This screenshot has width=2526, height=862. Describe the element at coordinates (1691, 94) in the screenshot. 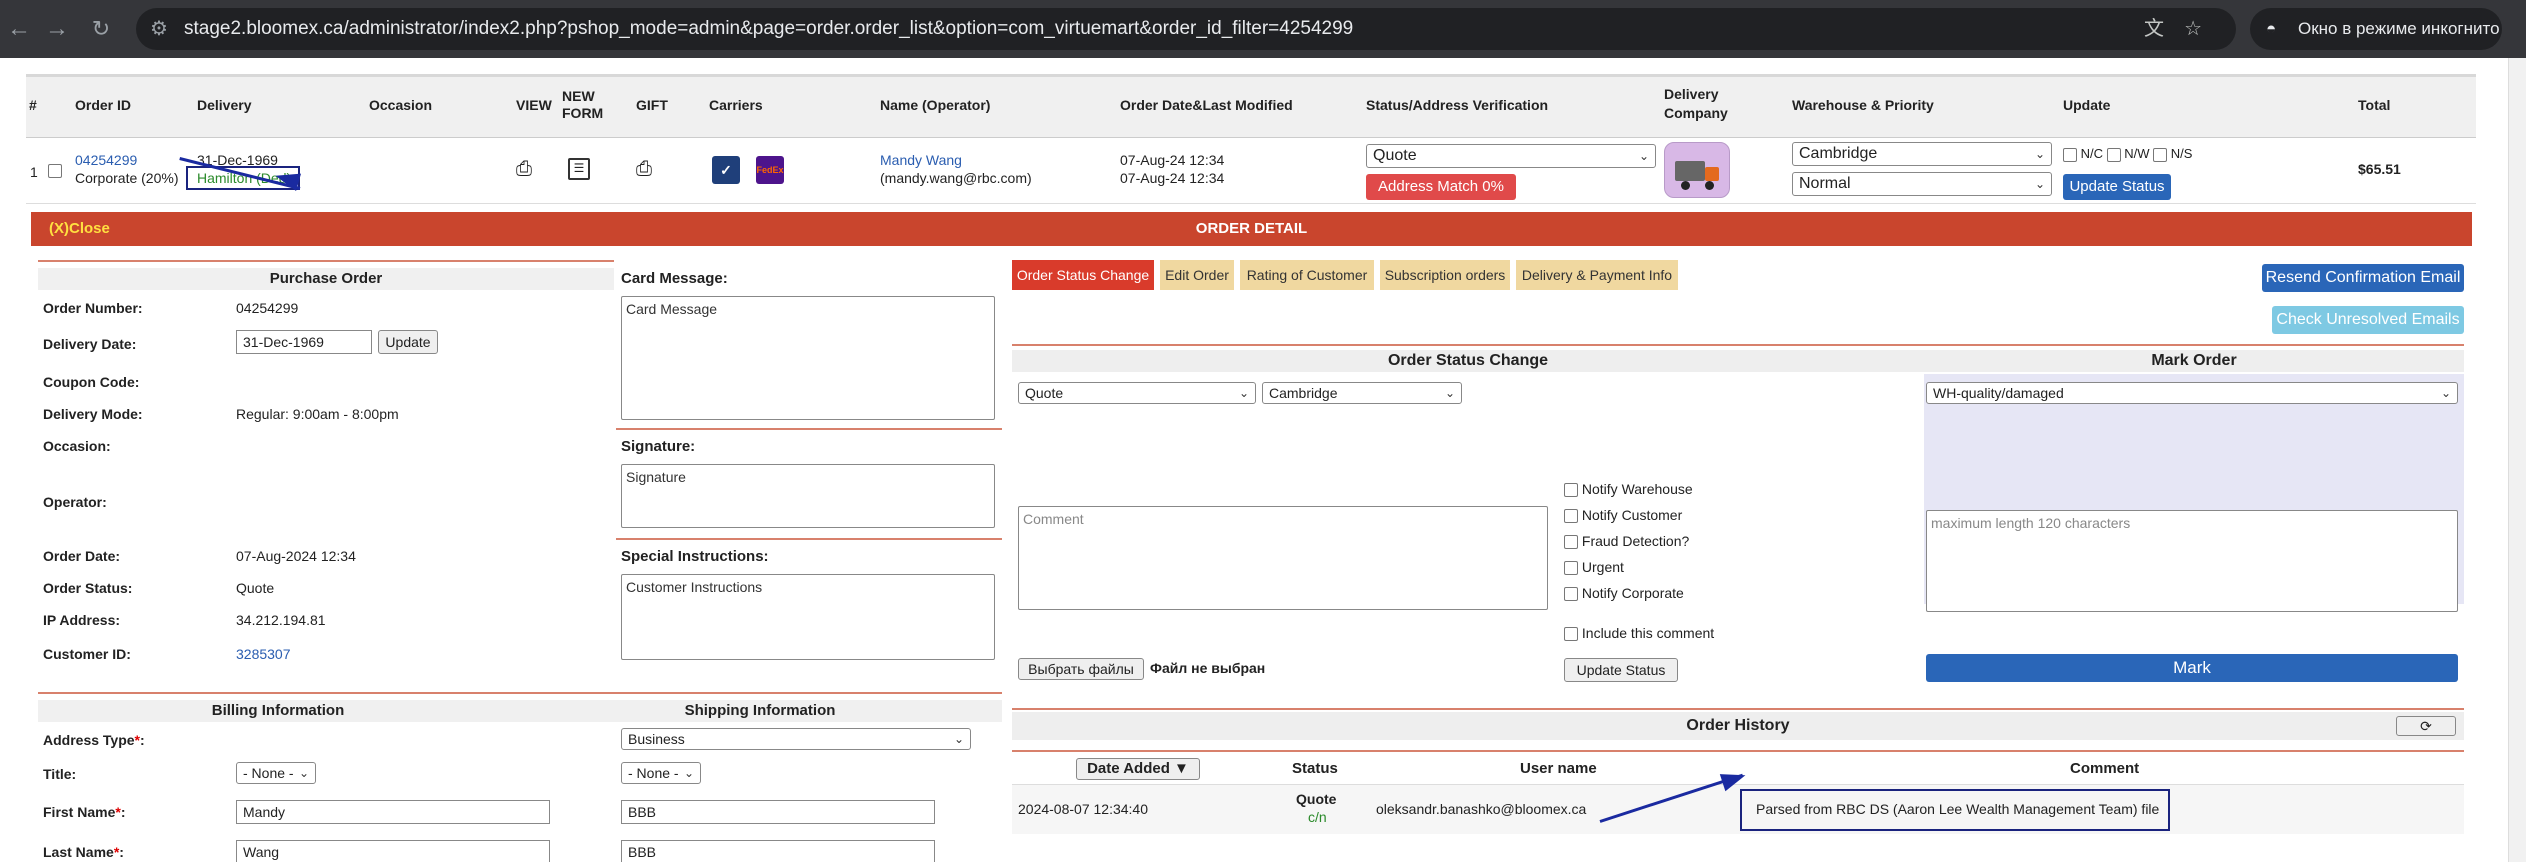

I see `col-delivery-company-1: Delivery` at that location.